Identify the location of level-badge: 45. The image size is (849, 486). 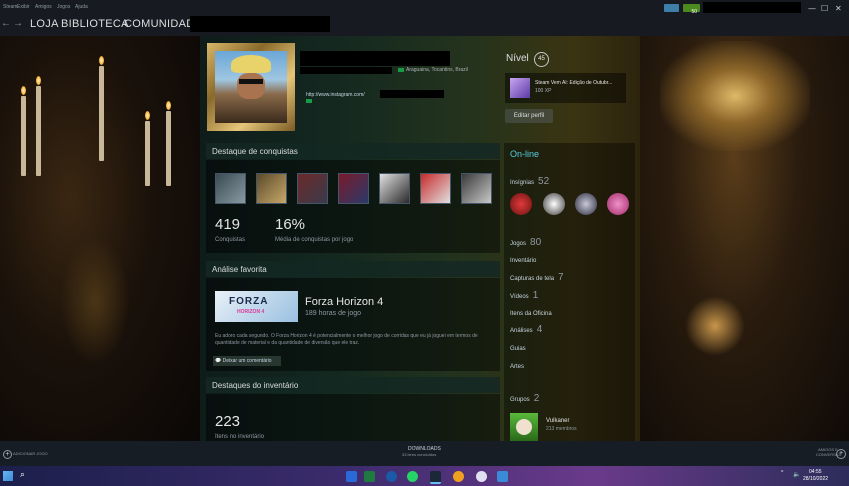
(541, 59).